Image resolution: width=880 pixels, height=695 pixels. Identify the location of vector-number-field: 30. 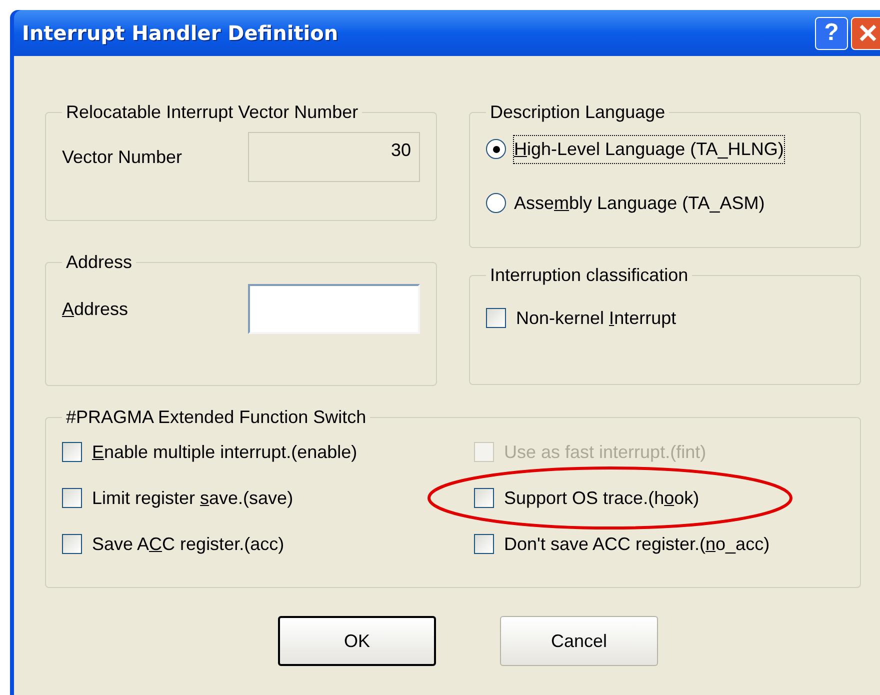
(334, 157).